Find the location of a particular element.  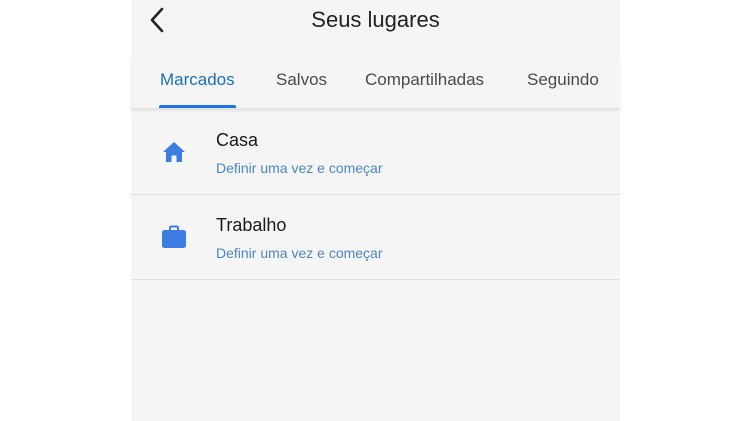

place-row-work: Trabalho Definir uma vez e começar is located at coordinates (375, 237).